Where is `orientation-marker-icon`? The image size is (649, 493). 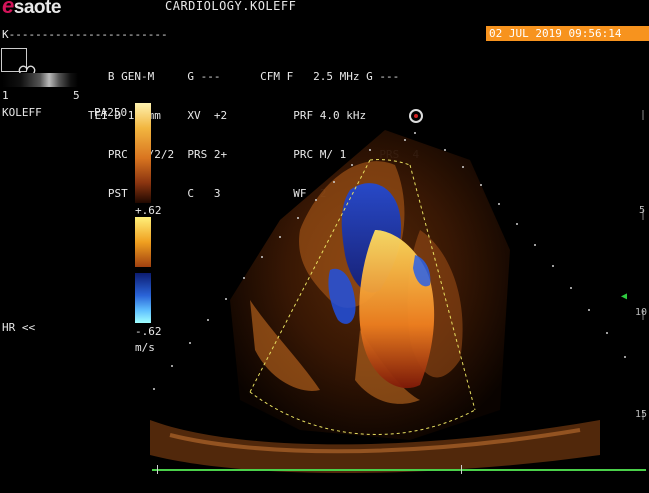 orientation-marker-icon is located at coordinates (416, 116).